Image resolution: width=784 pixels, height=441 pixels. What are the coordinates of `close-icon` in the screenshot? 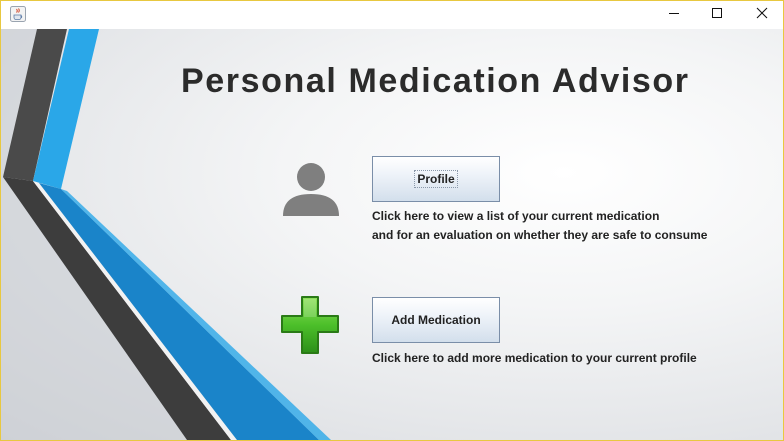 It's located at (762, 15).